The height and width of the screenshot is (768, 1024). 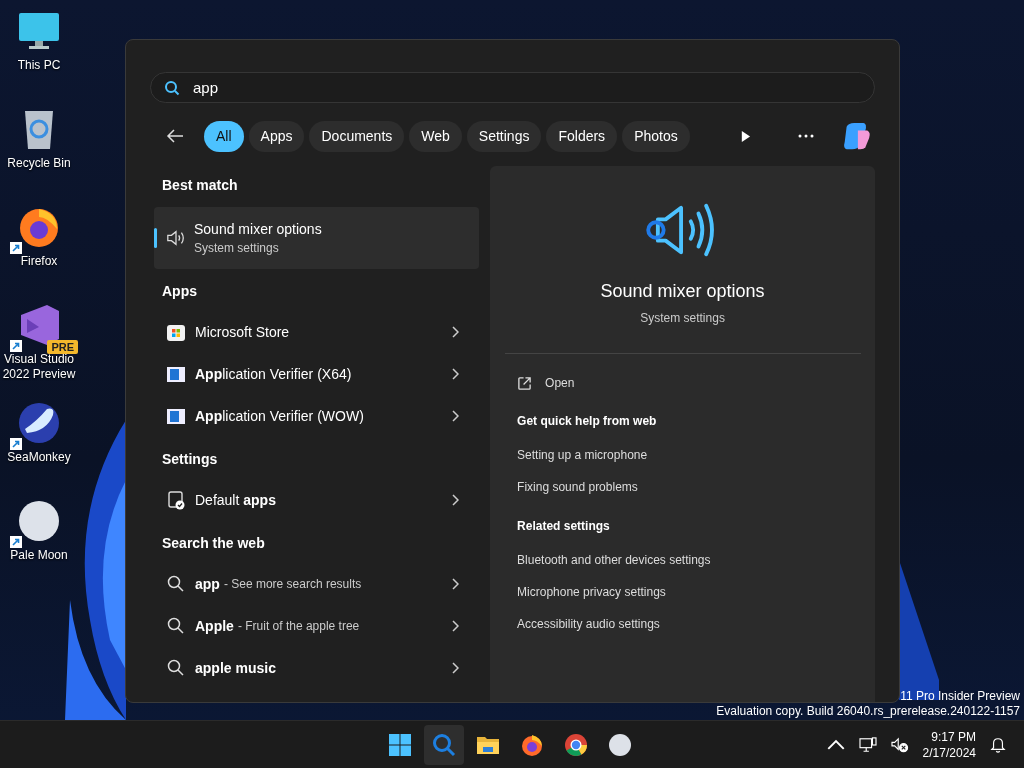 What do you see at coordinates (504, 136) in the screenshot?
I see `filter-tab: Settings` at bounding box center [504, 136].